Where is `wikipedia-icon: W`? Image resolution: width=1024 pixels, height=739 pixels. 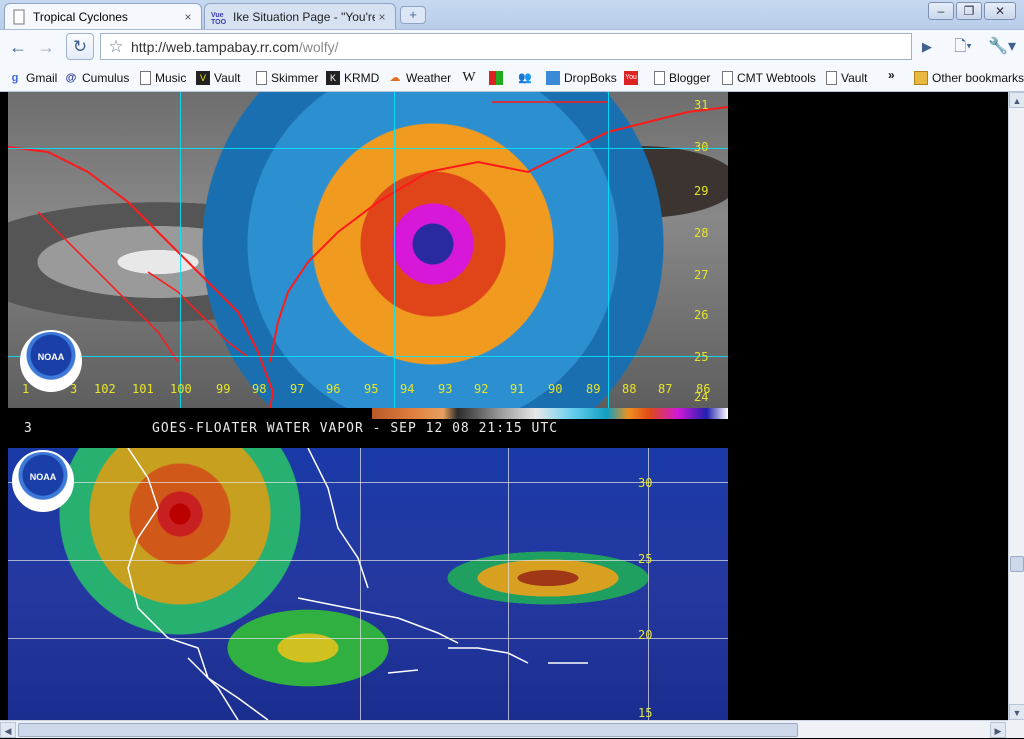 wikipedia-icon: W is located at coordinates (469, 77).